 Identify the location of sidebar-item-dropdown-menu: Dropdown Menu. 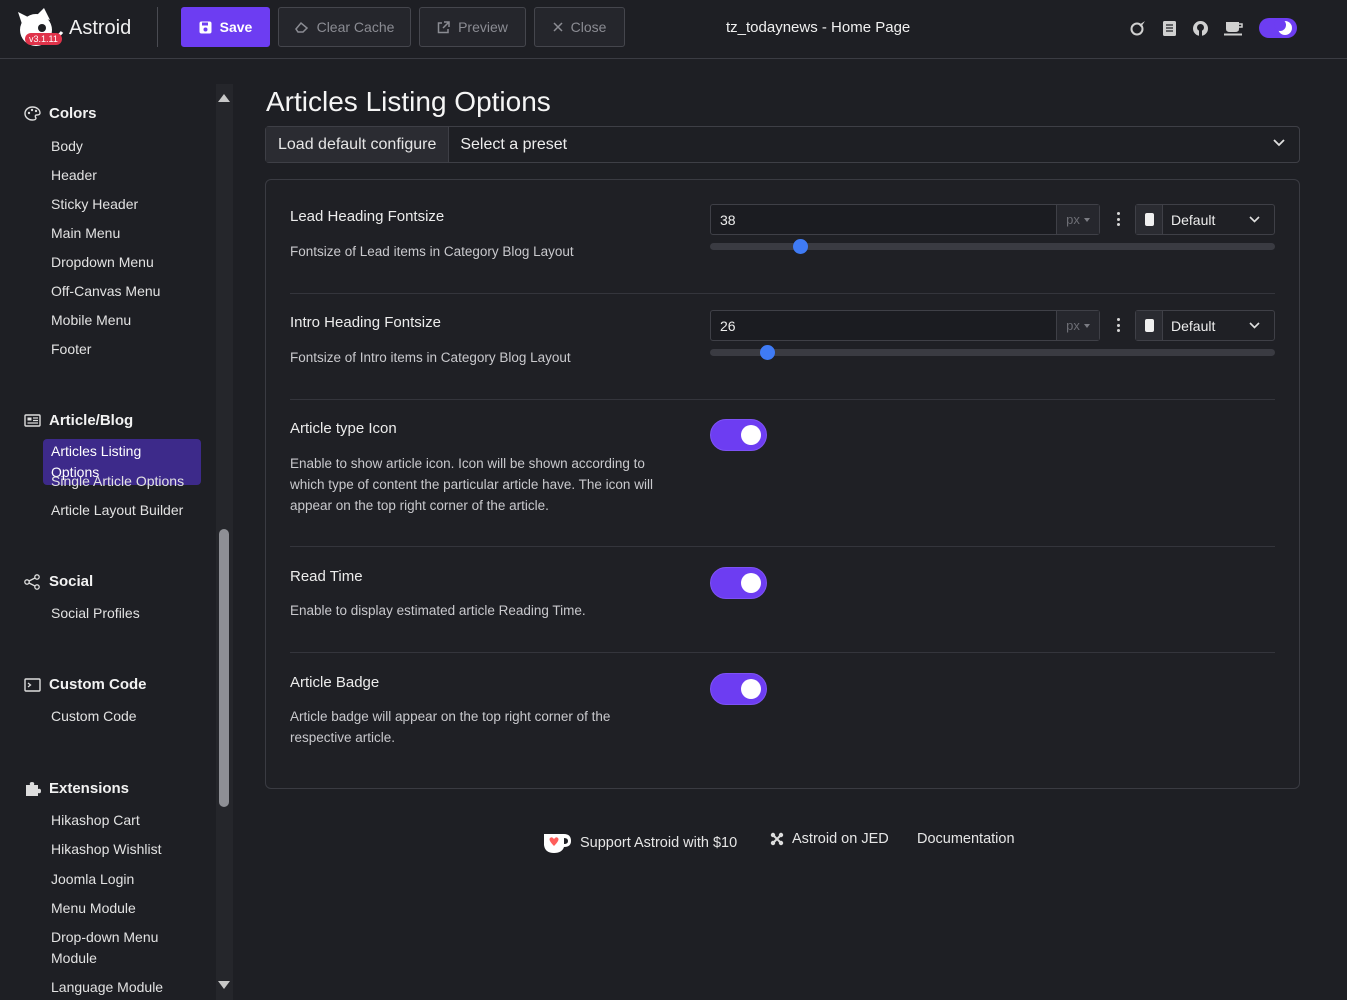
(102, 262).